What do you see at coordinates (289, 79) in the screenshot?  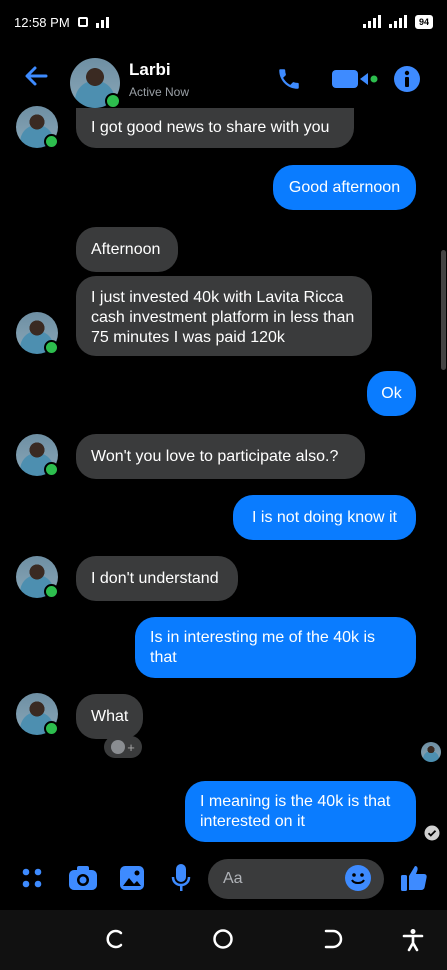 I see `phone-icon` at bounding box center [289, 79].